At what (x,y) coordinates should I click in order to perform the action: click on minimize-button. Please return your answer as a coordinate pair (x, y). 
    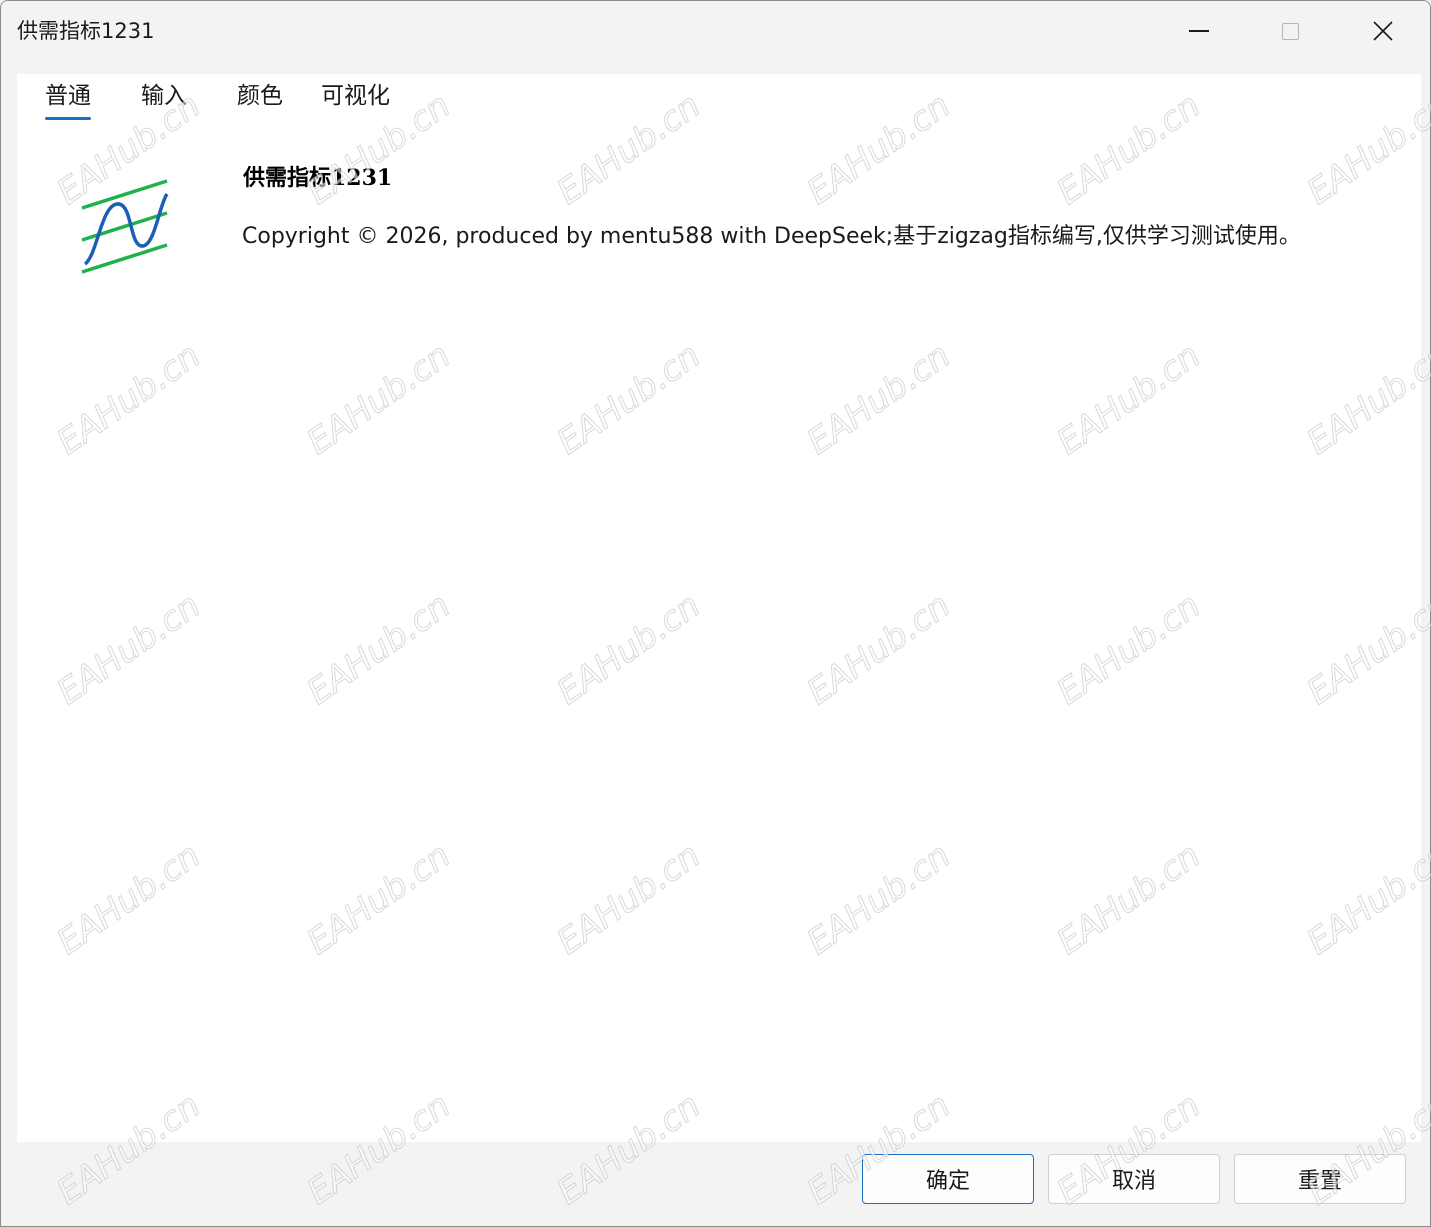
    Looking at the image, I should click on (1199, 31).